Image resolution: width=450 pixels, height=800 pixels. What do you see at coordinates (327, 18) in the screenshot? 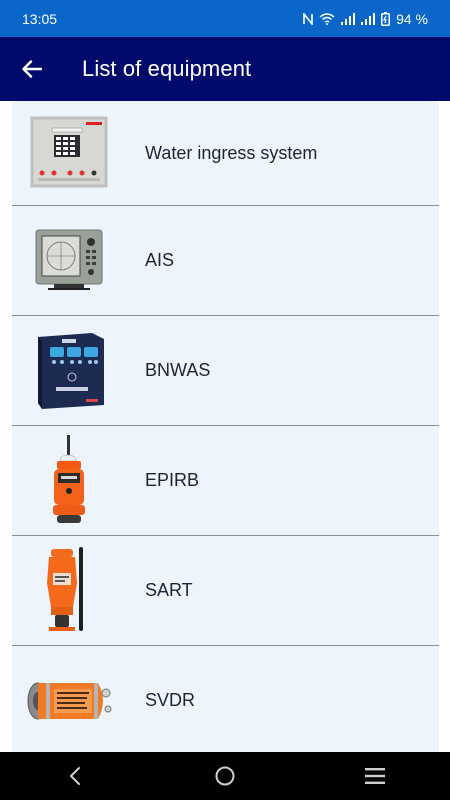
I see `wifi-icon` at bounding box center [327, 18].